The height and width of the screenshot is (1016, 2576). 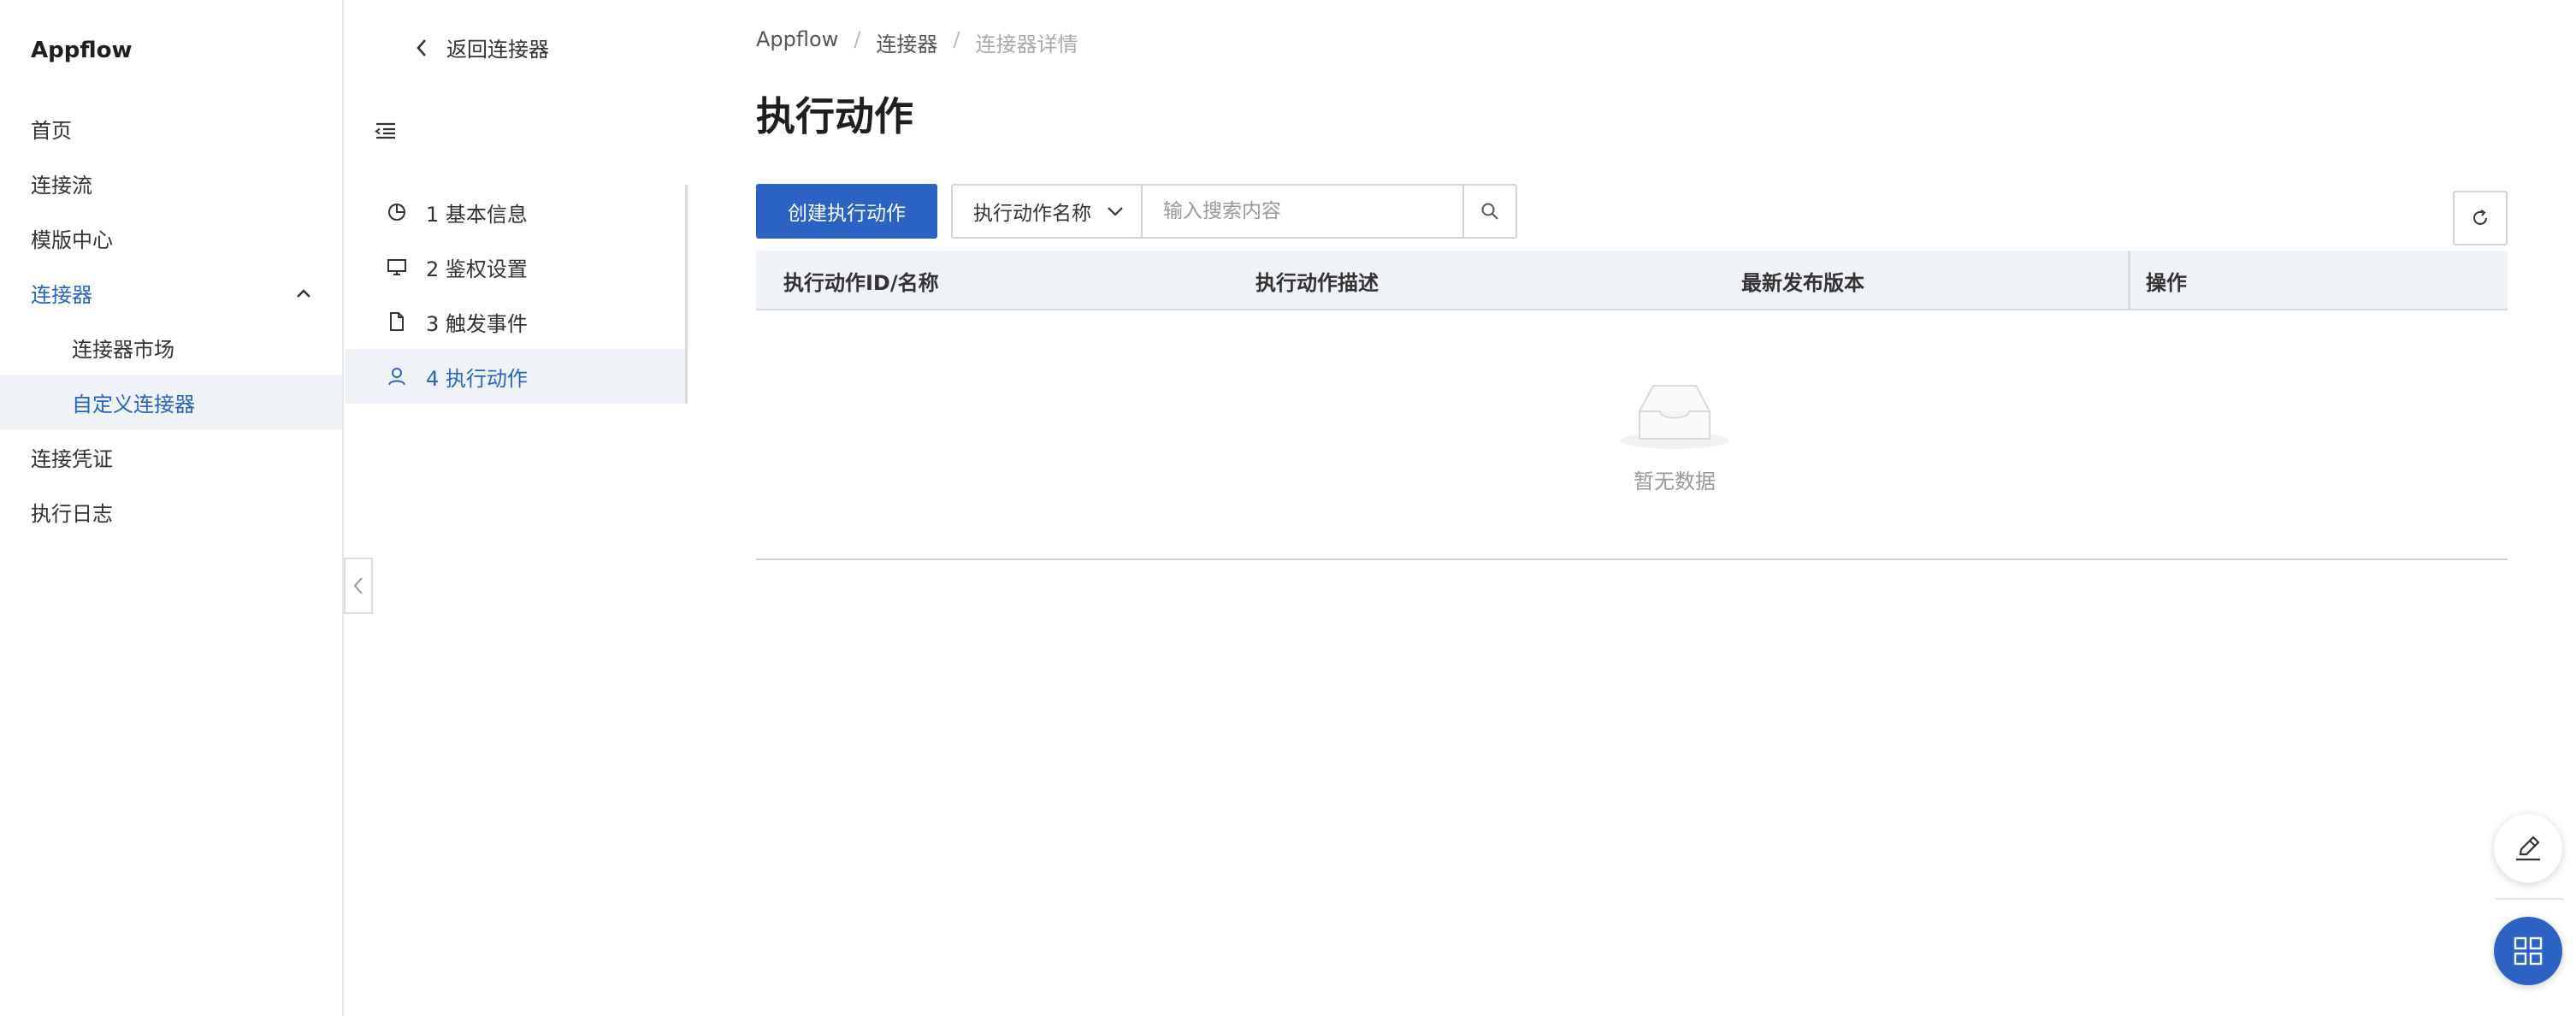 I want to click on steps-list: 1 基本信息 2 鉴权设置 3 触发事件 4 执行动作, so click(x=517, y=294).